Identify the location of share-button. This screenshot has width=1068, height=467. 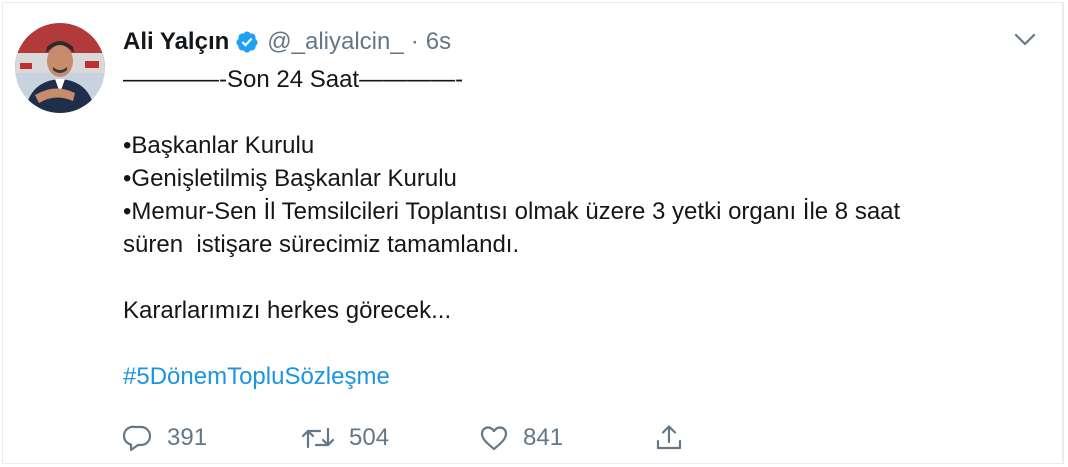
(676, 438).